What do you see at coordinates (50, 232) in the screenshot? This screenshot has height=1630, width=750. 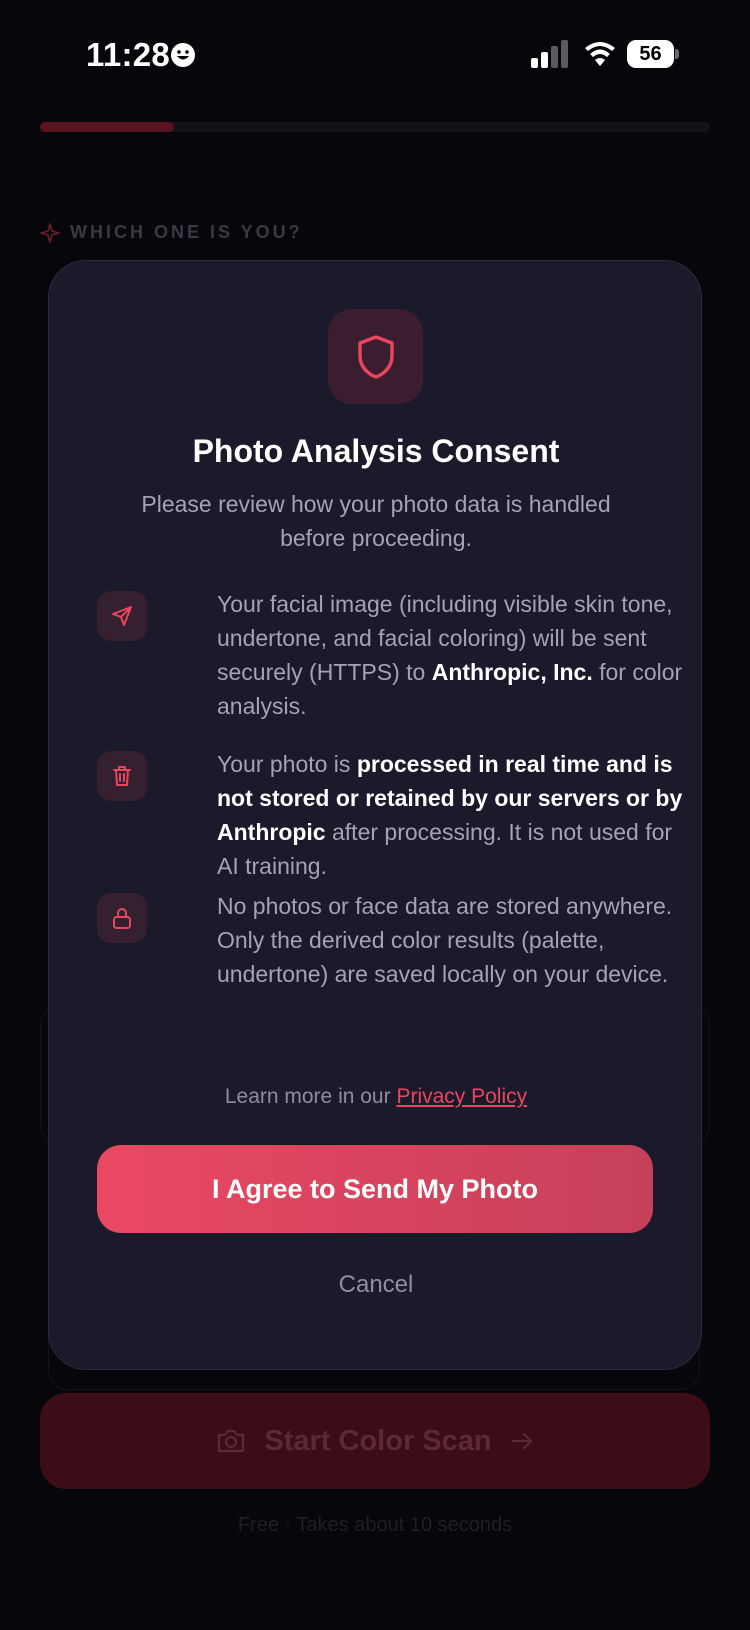 I see `sparkle-icon` at bounding box center [50, 232].